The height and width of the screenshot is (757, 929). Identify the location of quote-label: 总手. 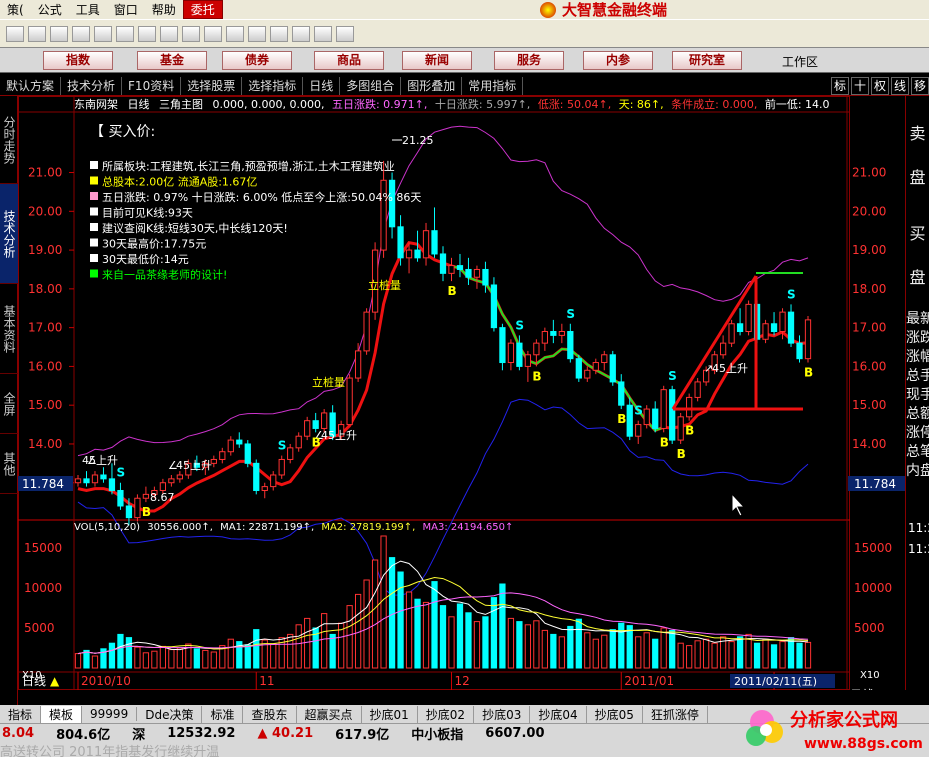
(917, 376).